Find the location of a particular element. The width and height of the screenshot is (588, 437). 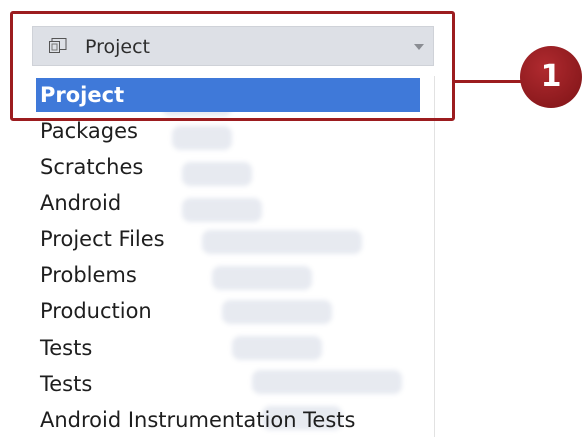

list-item-problems: Problems is located at coordinates (86, 275).